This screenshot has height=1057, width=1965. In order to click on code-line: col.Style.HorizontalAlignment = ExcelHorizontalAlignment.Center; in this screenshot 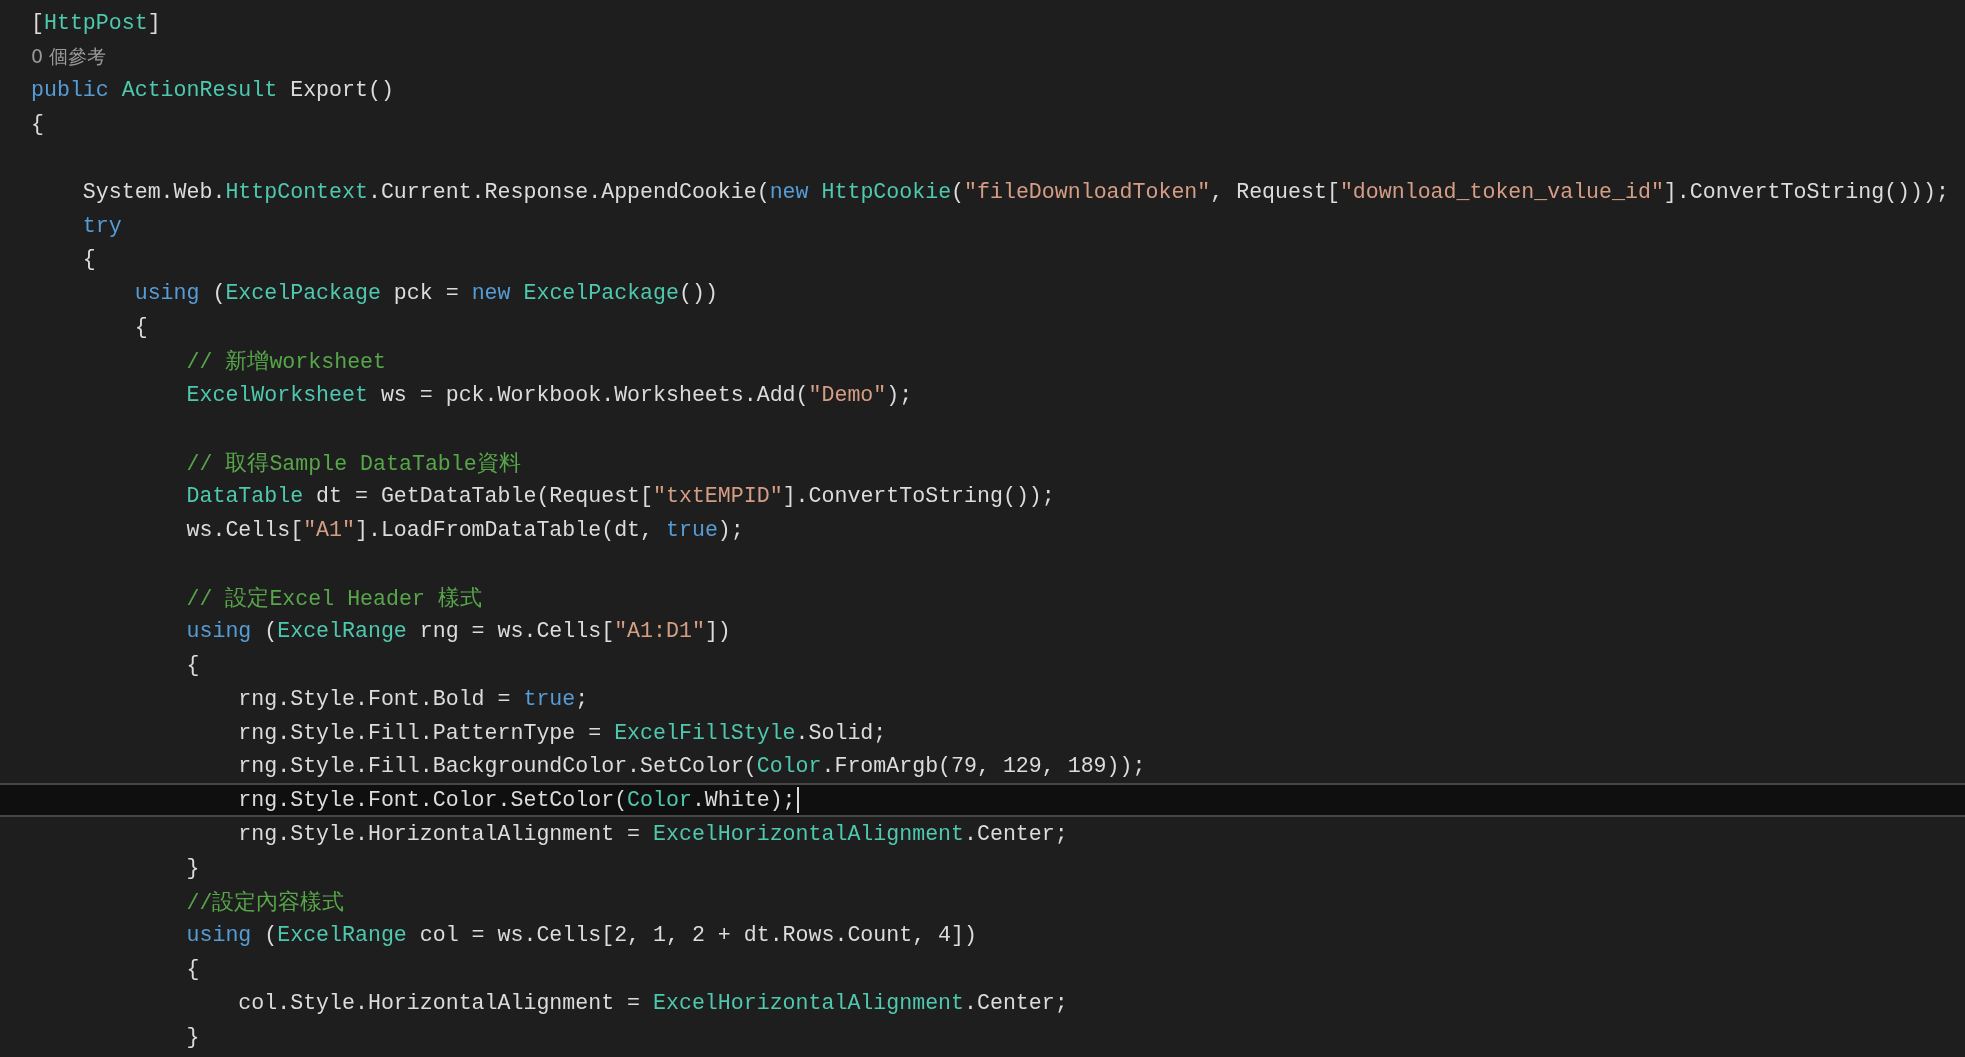, I will do `click(652, 1003)`.